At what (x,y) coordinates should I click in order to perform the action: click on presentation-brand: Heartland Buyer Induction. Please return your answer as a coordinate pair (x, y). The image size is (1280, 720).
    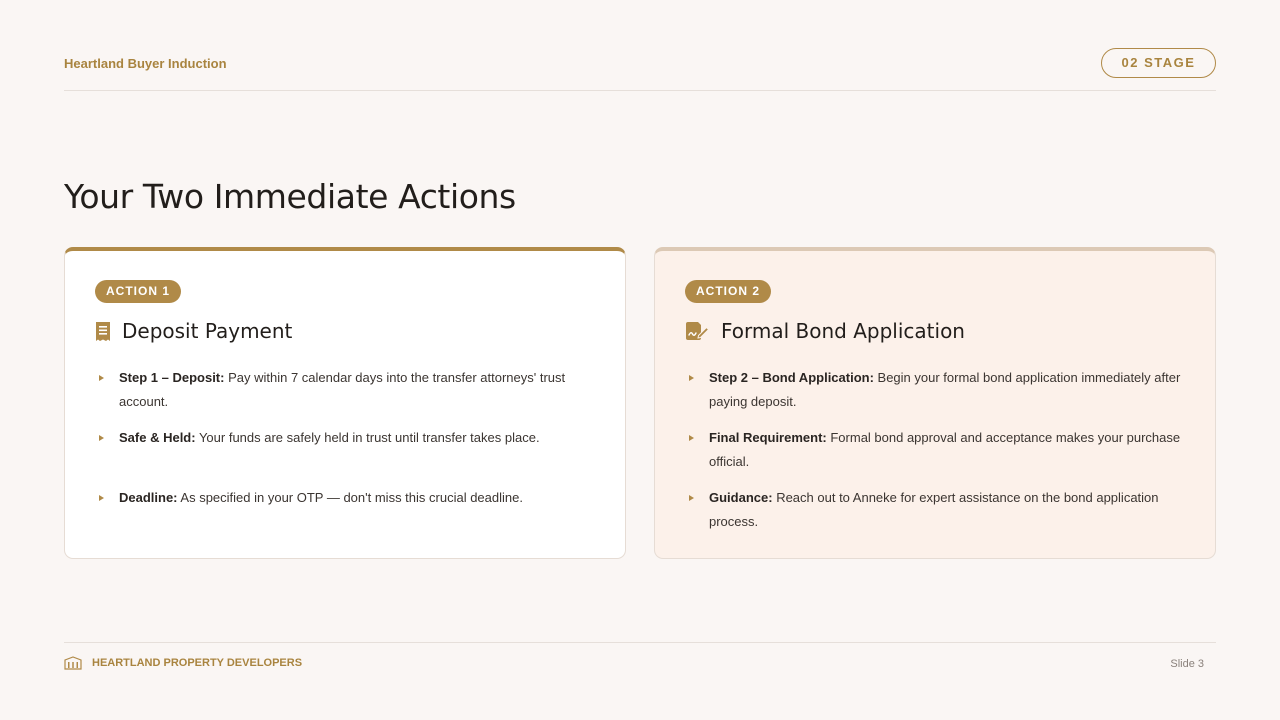
    Looking at the image, I should click on (145, 63).